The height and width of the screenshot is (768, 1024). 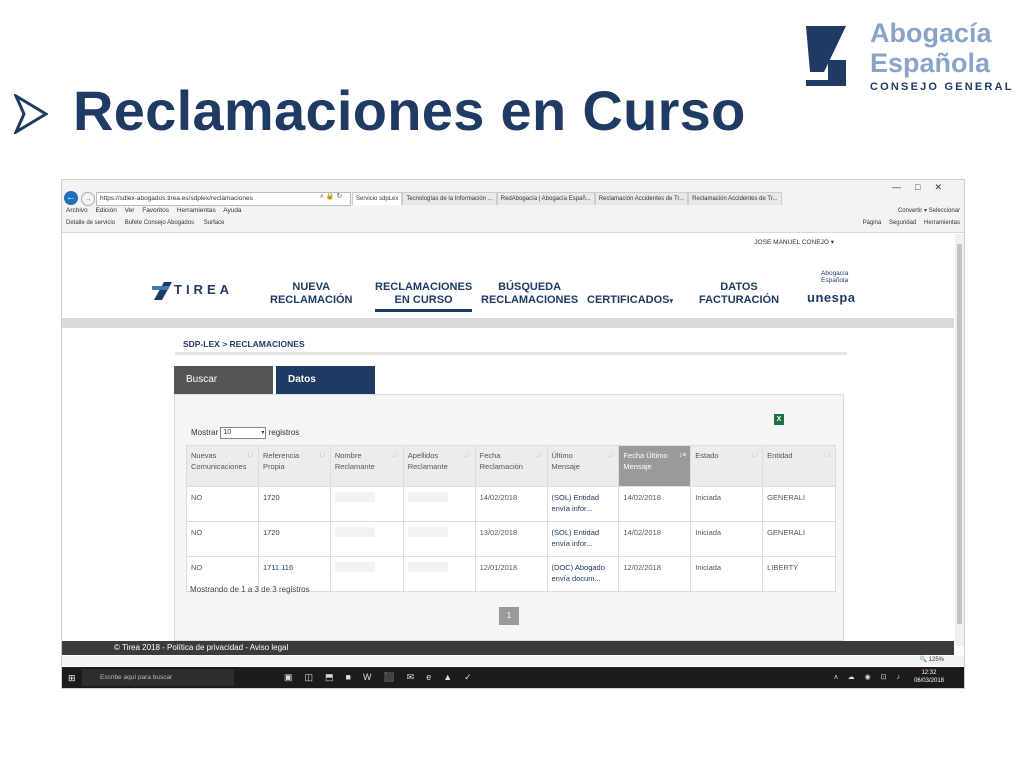 I want to click on nav-datos-facturacion: DATOS FACTURACIÓN, so click(x=739, y=294).